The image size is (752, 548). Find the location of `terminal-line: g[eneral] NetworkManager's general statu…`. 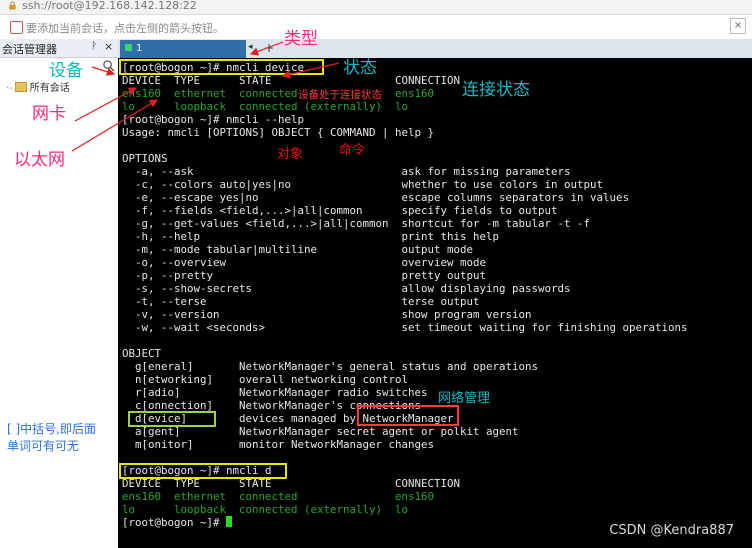

terminal-line: g[eneral] NetworkManager's general statu… is located at coordinates (330, 366).